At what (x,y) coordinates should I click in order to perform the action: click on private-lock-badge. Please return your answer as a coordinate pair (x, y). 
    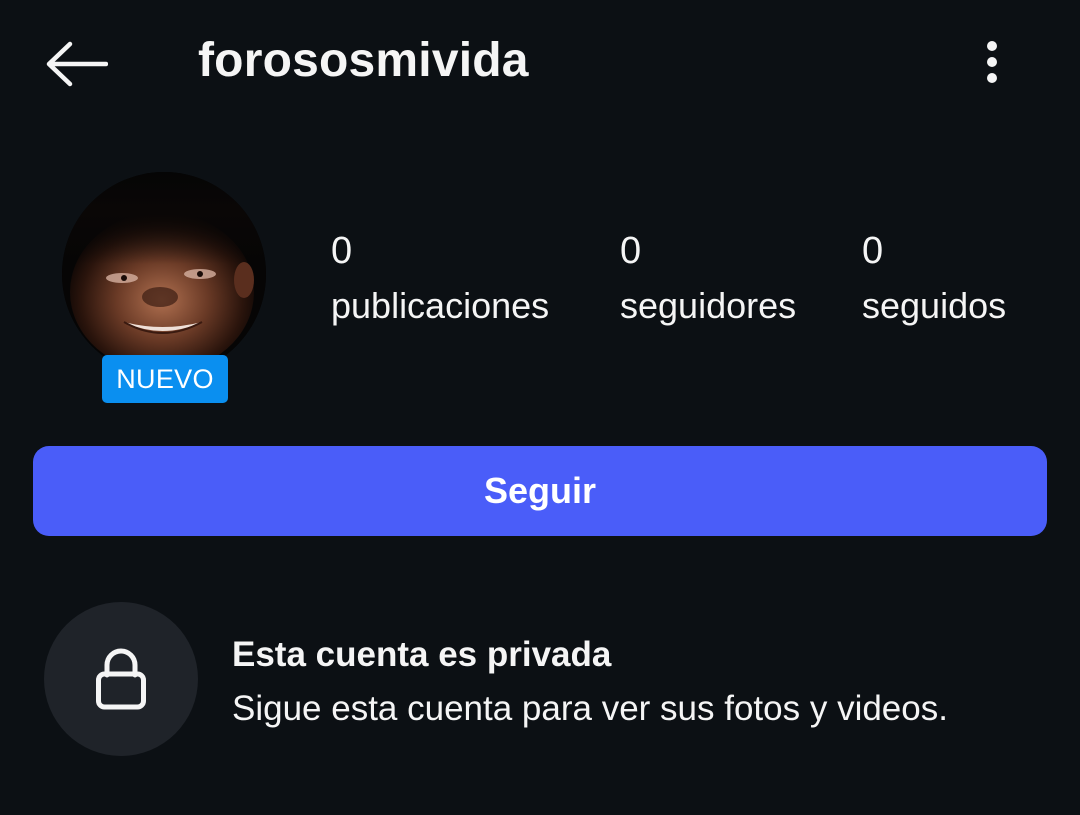
    Looking at the image, I should click on (121, 679).